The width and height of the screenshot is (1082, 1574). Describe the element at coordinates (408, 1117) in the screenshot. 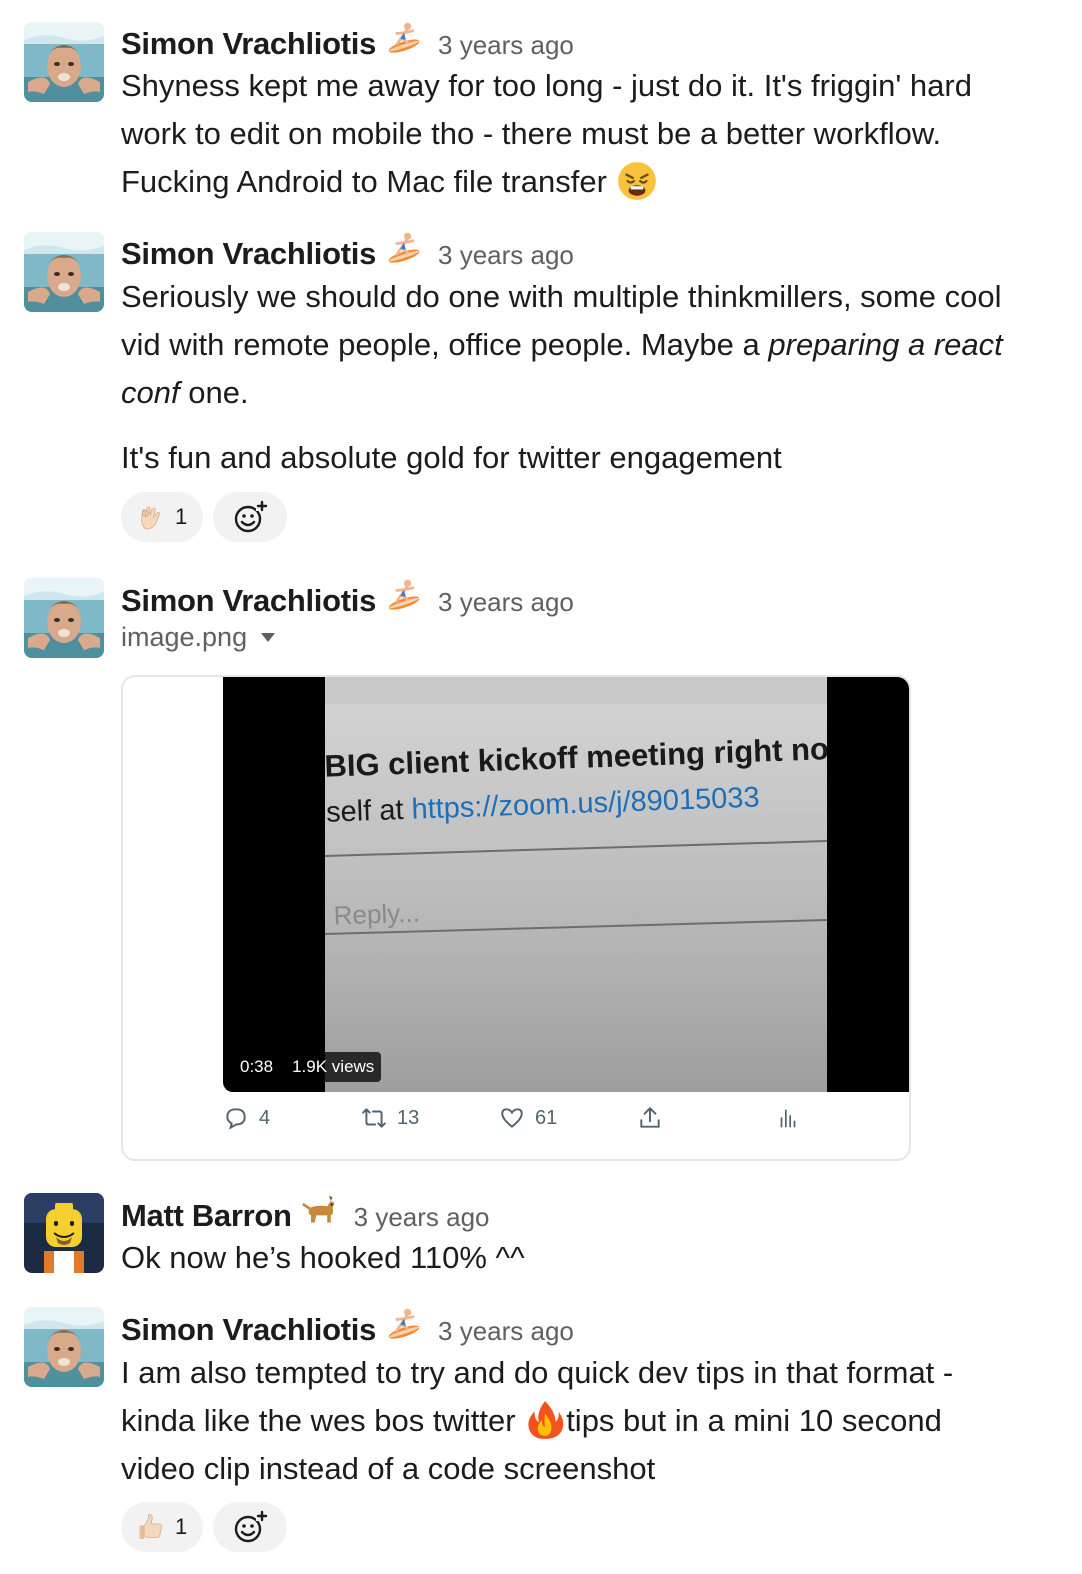

I see `retweet-count: 13` at that location.